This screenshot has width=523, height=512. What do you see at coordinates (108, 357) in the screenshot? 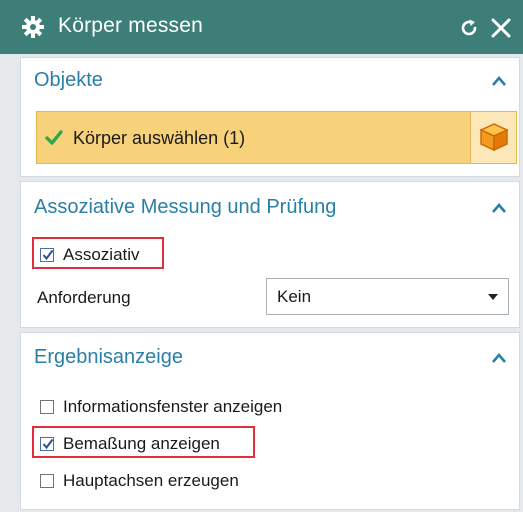
I see `results-section-title: Ergebnisanzeige` at bounding box center [108, 357].